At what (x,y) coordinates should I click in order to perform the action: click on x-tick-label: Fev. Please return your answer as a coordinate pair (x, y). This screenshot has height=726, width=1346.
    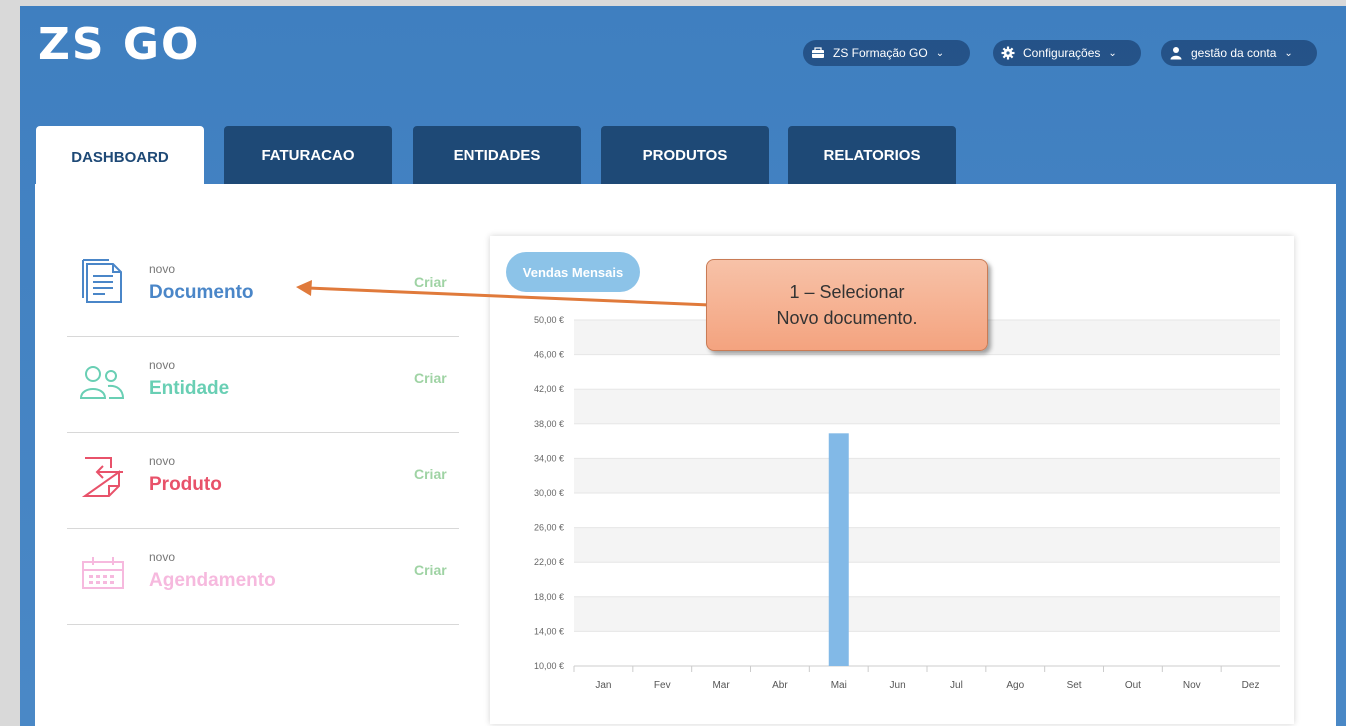
    Looking at the image, I should click on (662, 685).